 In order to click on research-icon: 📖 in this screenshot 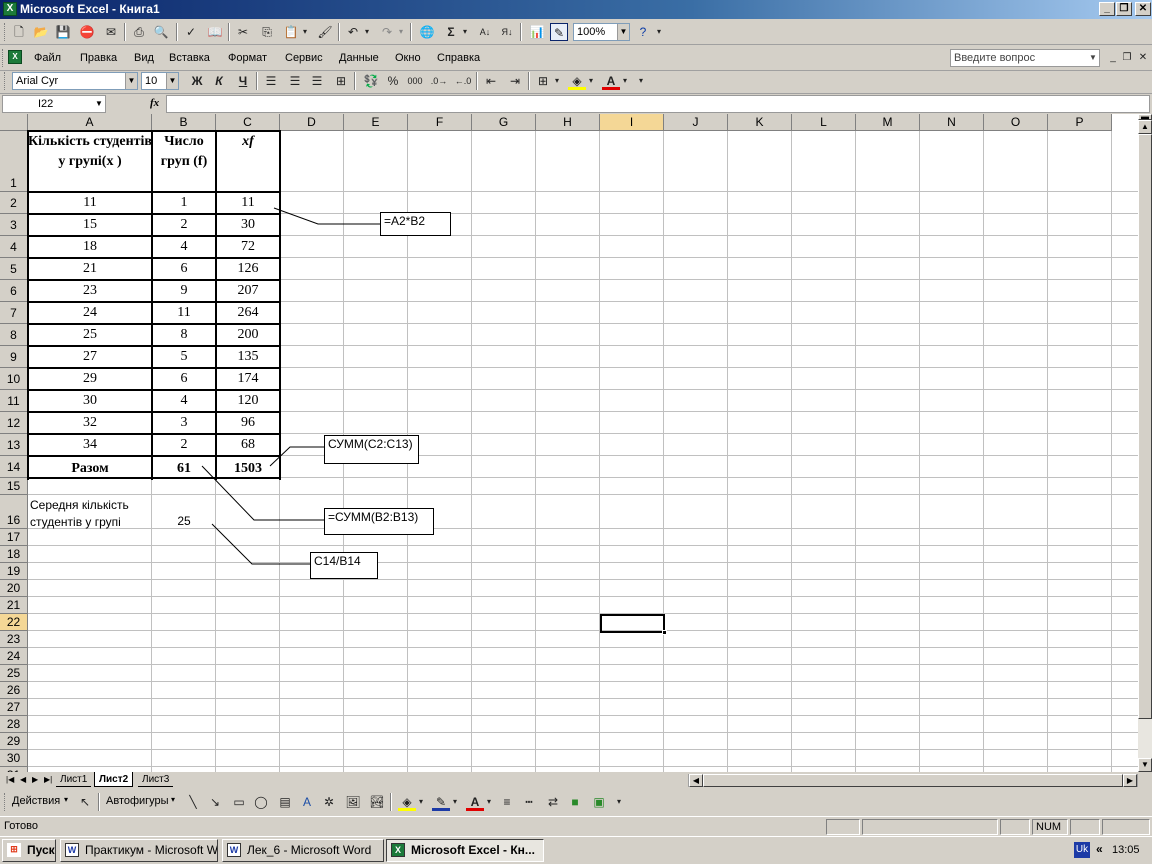, I will do `click(215, 32)`.